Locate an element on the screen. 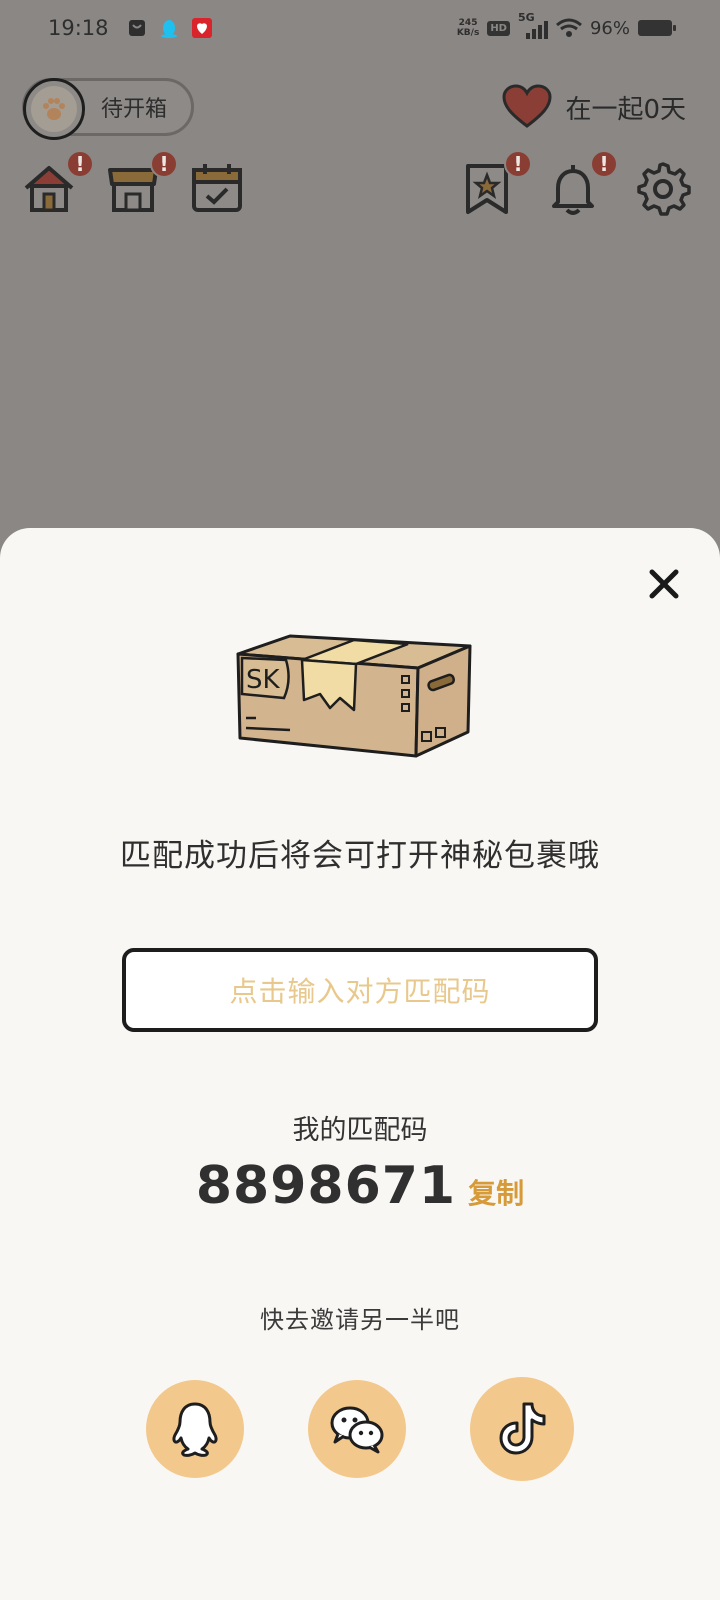  qq-notification-icon is located at coordinates (168, 29).